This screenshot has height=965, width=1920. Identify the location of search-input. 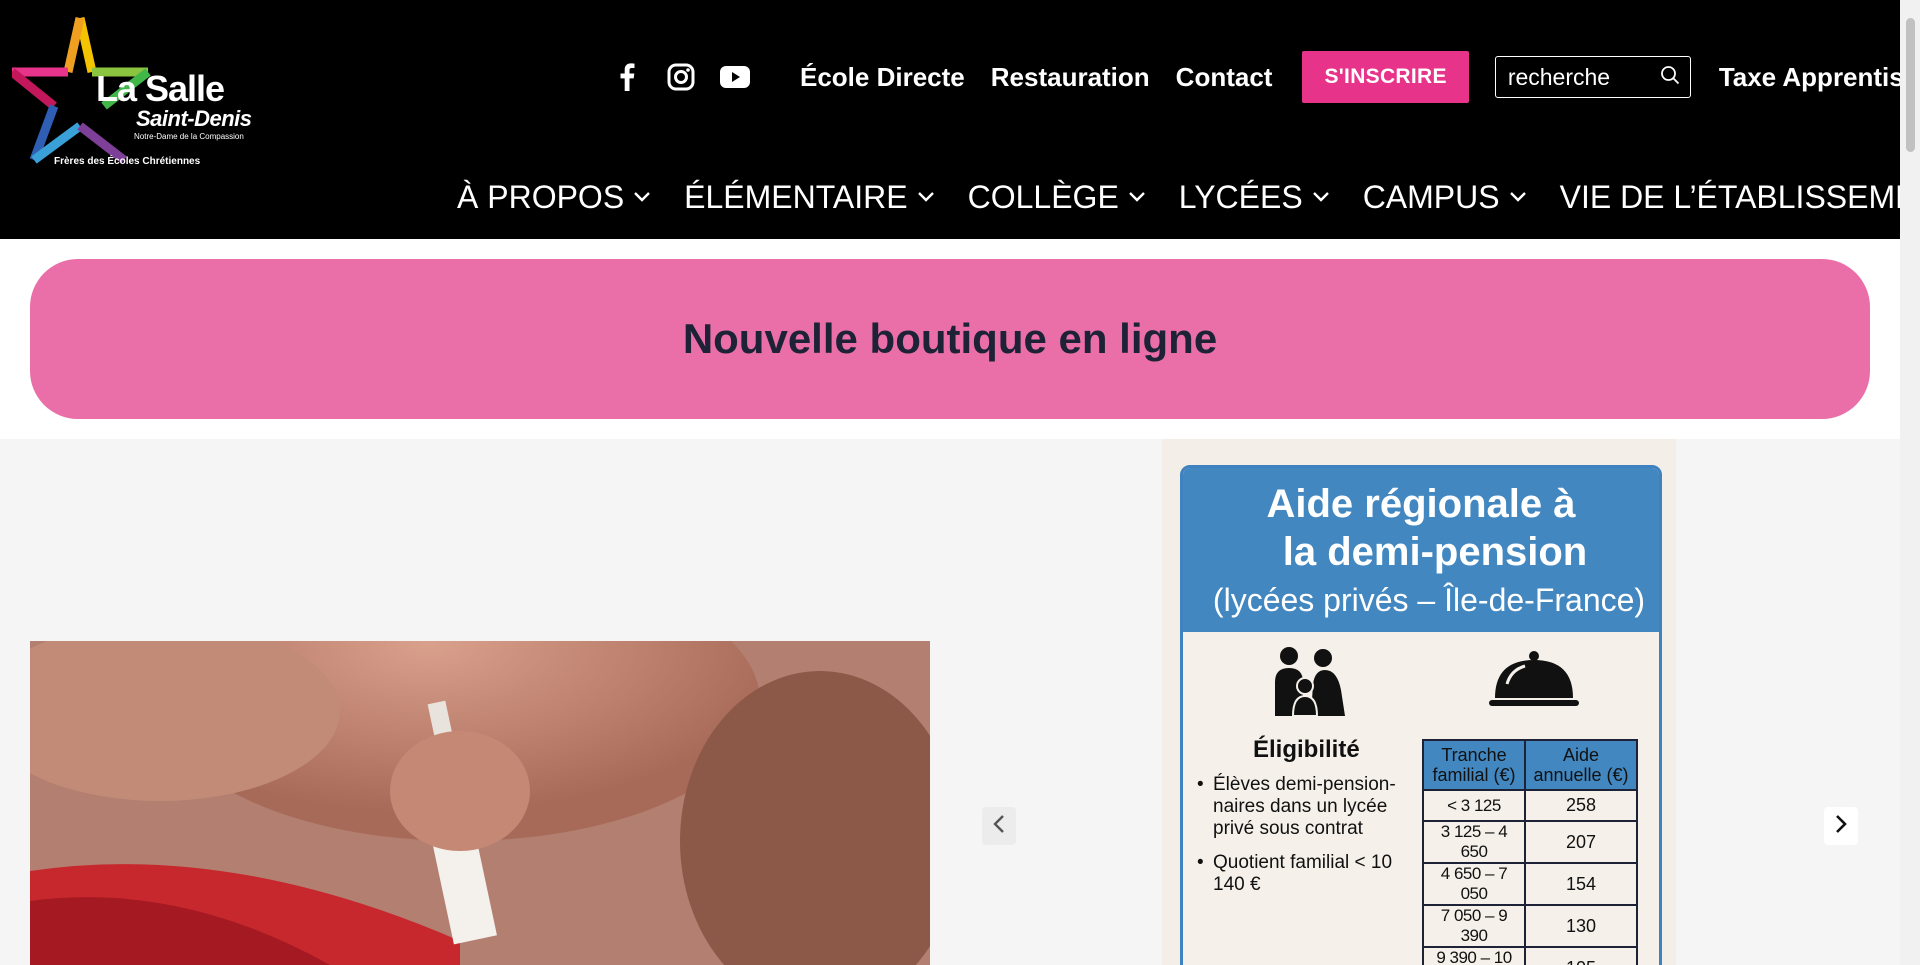
(1577, 77).